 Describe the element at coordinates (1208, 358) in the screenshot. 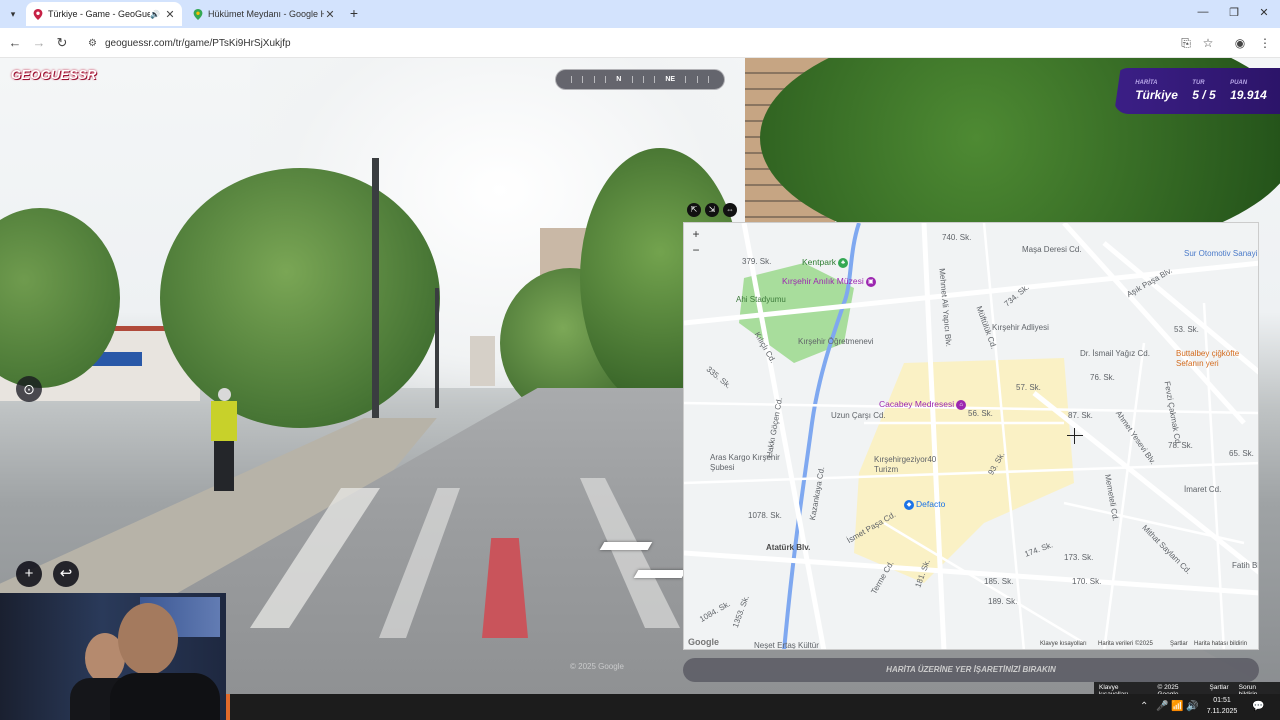

I see `map-label: Buttalbey çiğköfte Sefanın yeri` at that location.